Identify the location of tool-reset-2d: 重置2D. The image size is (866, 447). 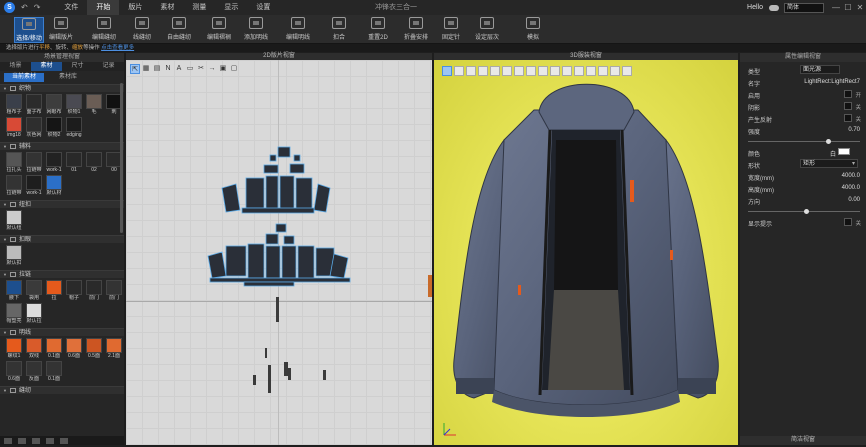
(378, 30).